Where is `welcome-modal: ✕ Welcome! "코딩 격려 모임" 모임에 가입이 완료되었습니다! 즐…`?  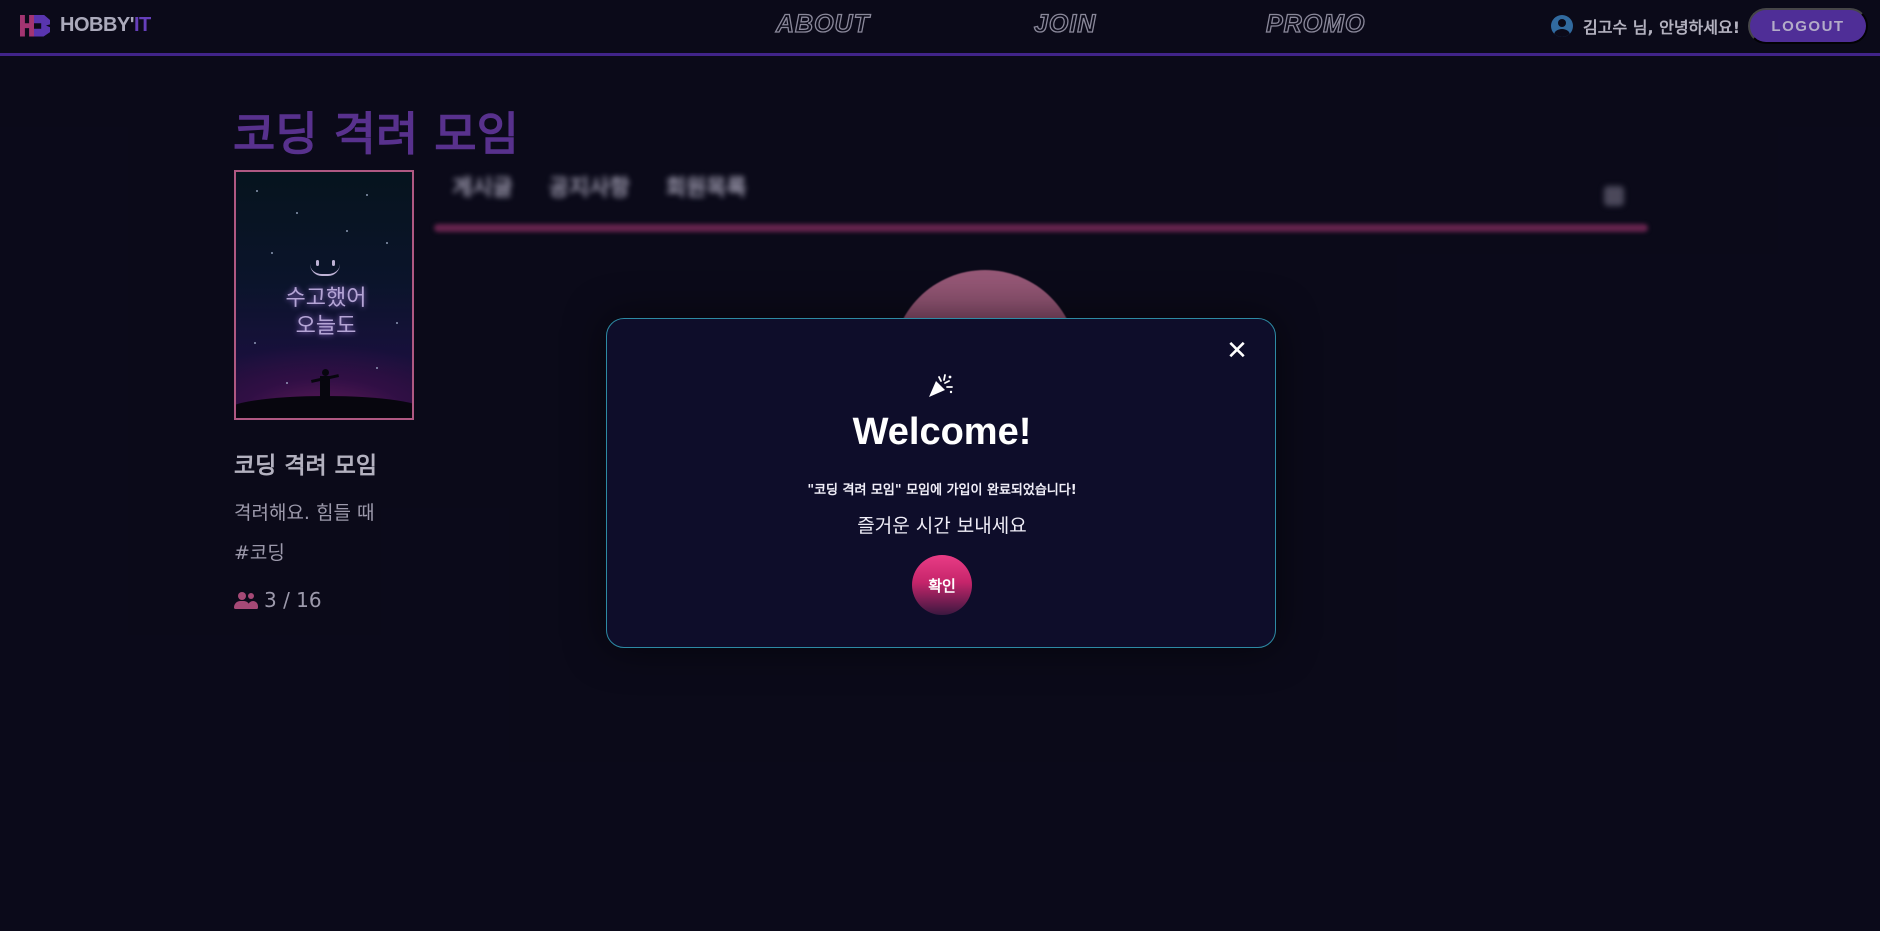 welcome-modal: ✕ Welcome! "코딩 격려 모임" 모임에 가입이 완료되었습니다! 즐… is located at coordinates (941, 483).